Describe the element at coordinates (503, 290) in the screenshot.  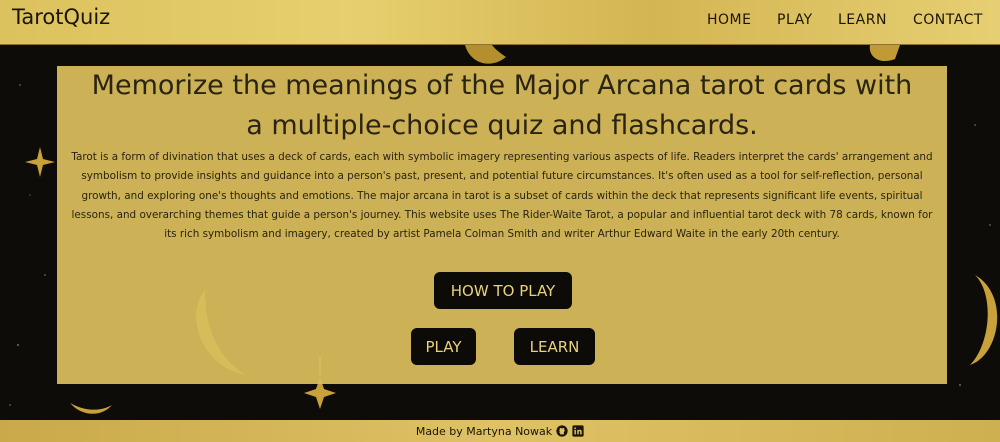
I see `how-to-play-button: HOW TO PLAY` at that location.